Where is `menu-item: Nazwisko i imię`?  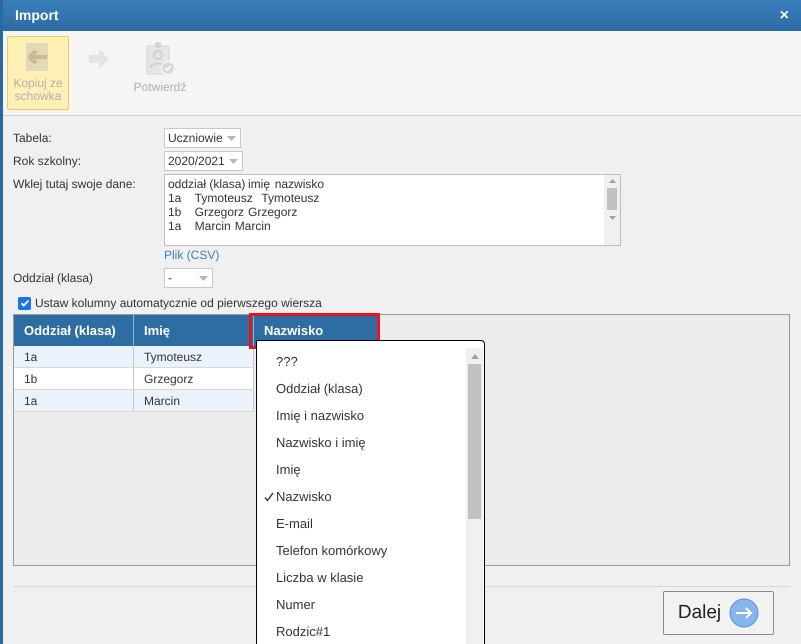 menu-item: Nazwisko i imię is located at coordinates (361, 442).